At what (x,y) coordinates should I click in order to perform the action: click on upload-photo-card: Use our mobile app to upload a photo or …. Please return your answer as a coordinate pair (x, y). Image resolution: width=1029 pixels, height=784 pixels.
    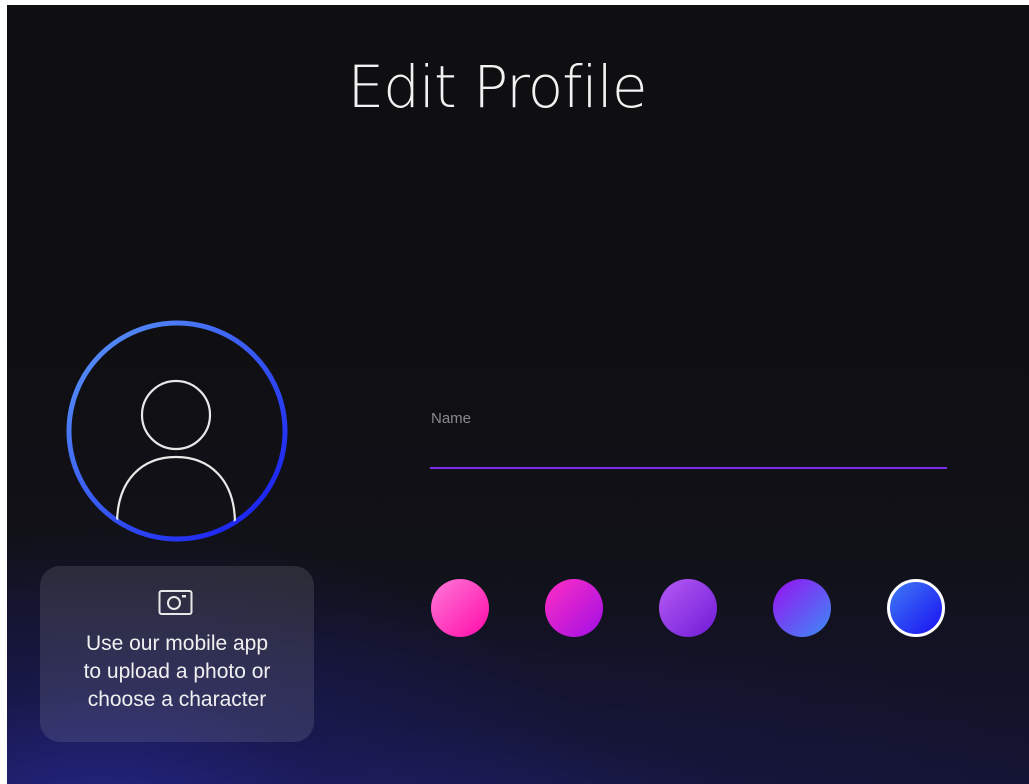
    Looking at the image, I should click on (177, 654).